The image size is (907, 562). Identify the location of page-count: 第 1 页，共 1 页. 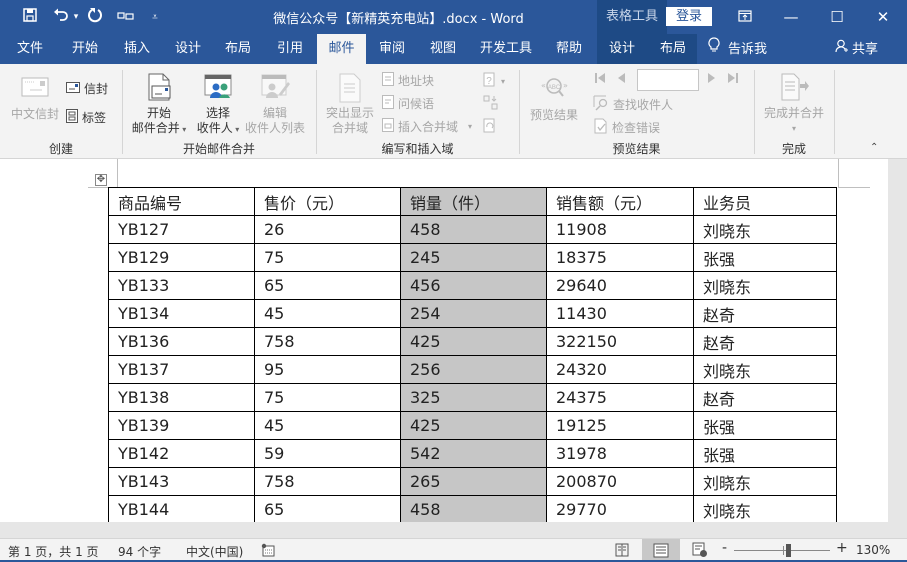
(53, 551).